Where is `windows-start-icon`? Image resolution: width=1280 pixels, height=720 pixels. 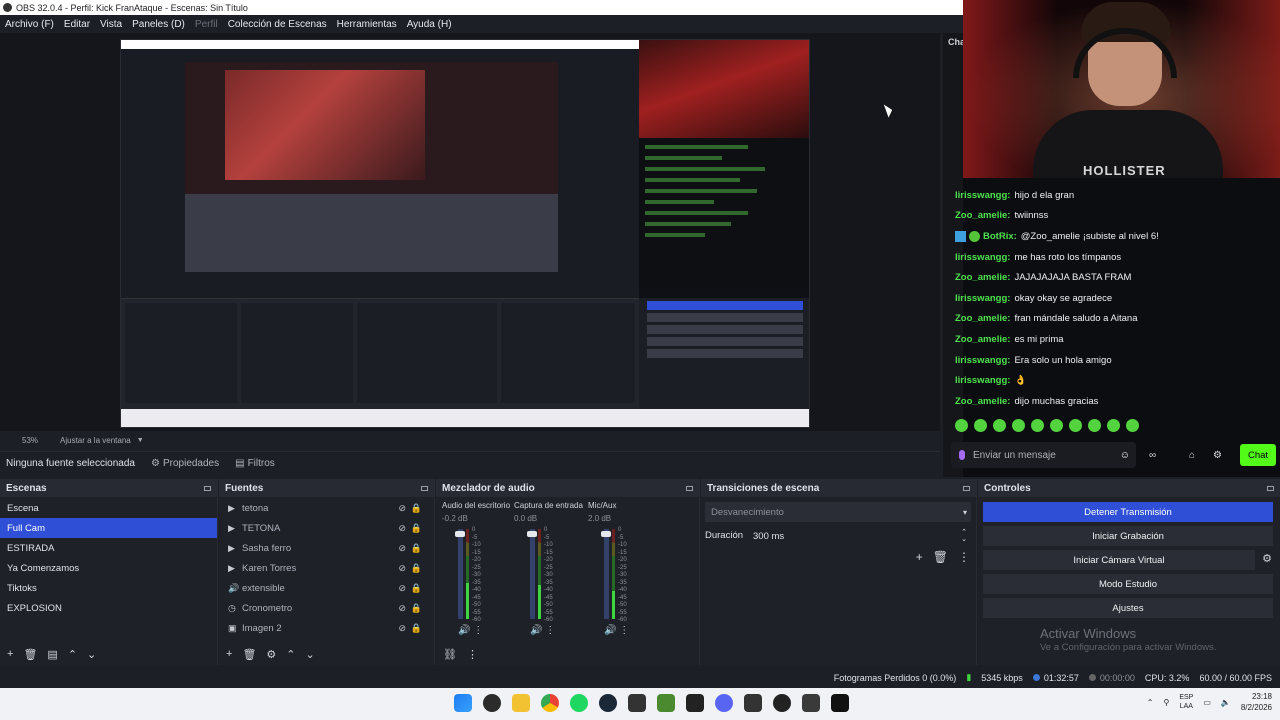 windows-start-icon is located at coordinates (463, 703).